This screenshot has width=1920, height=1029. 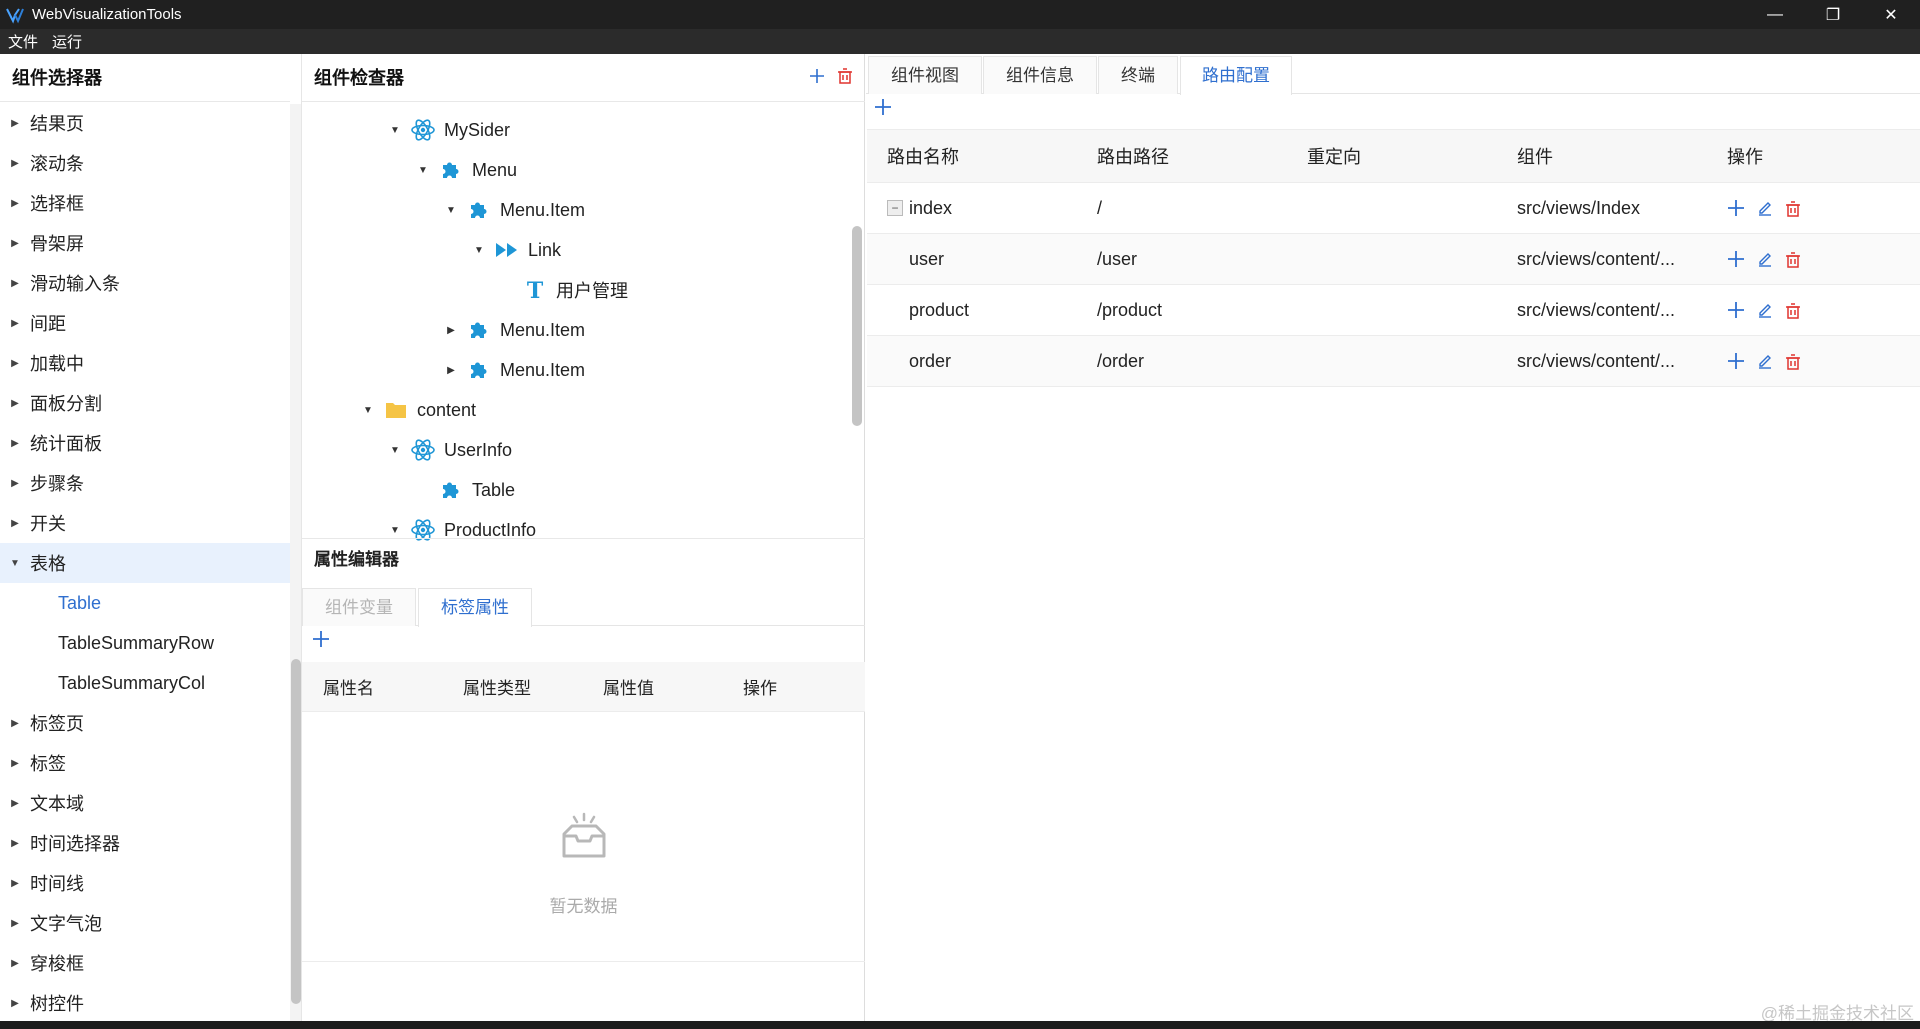 I want to click on selector-item: ▶ 树控件, so click(x=145, y=1002).